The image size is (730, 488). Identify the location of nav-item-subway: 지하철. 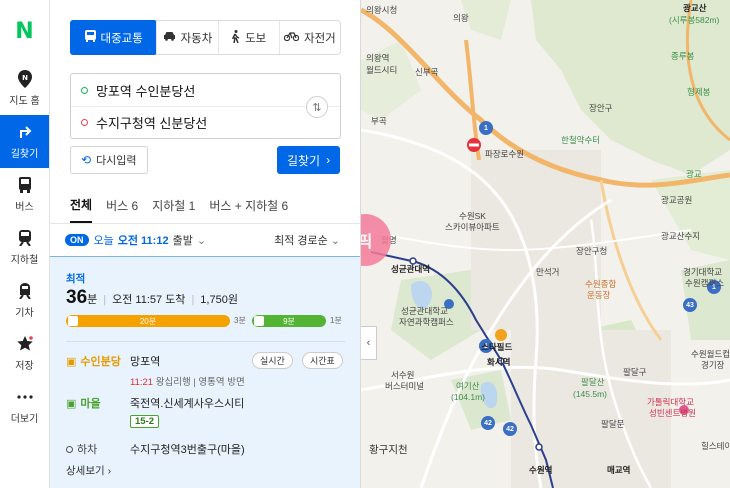
(24, 247).